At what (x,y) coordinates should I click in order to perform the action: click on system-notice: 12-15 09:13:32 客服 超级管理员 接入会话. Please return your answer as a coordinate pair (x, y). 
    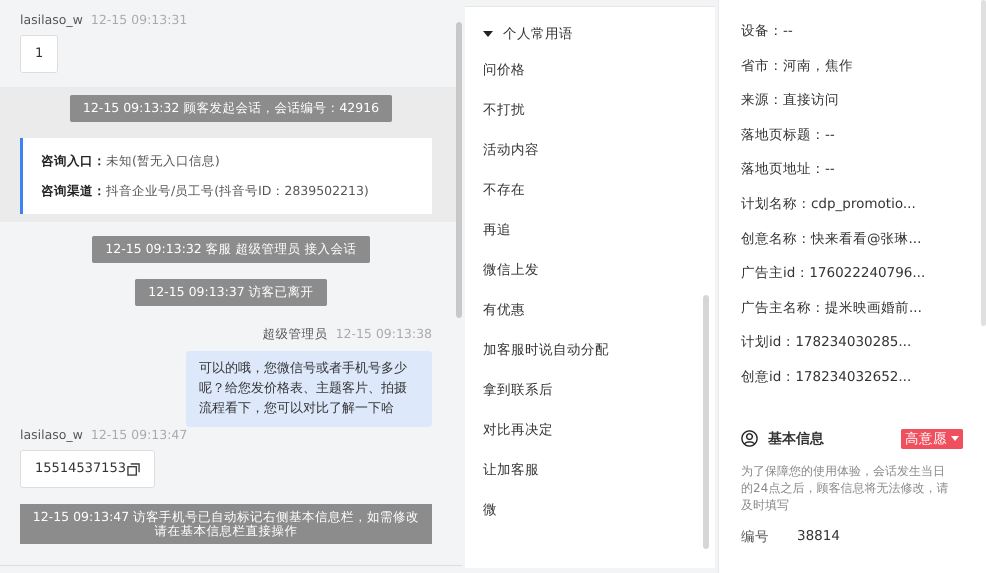
    Looking at the image, I should click on (231, 249).